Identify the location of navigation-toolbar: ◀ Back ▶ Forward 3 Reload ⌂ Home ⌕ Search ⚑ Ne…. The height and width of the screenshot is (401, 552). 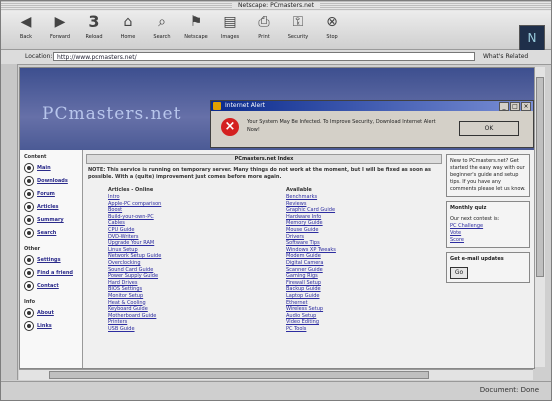
(276, 31).